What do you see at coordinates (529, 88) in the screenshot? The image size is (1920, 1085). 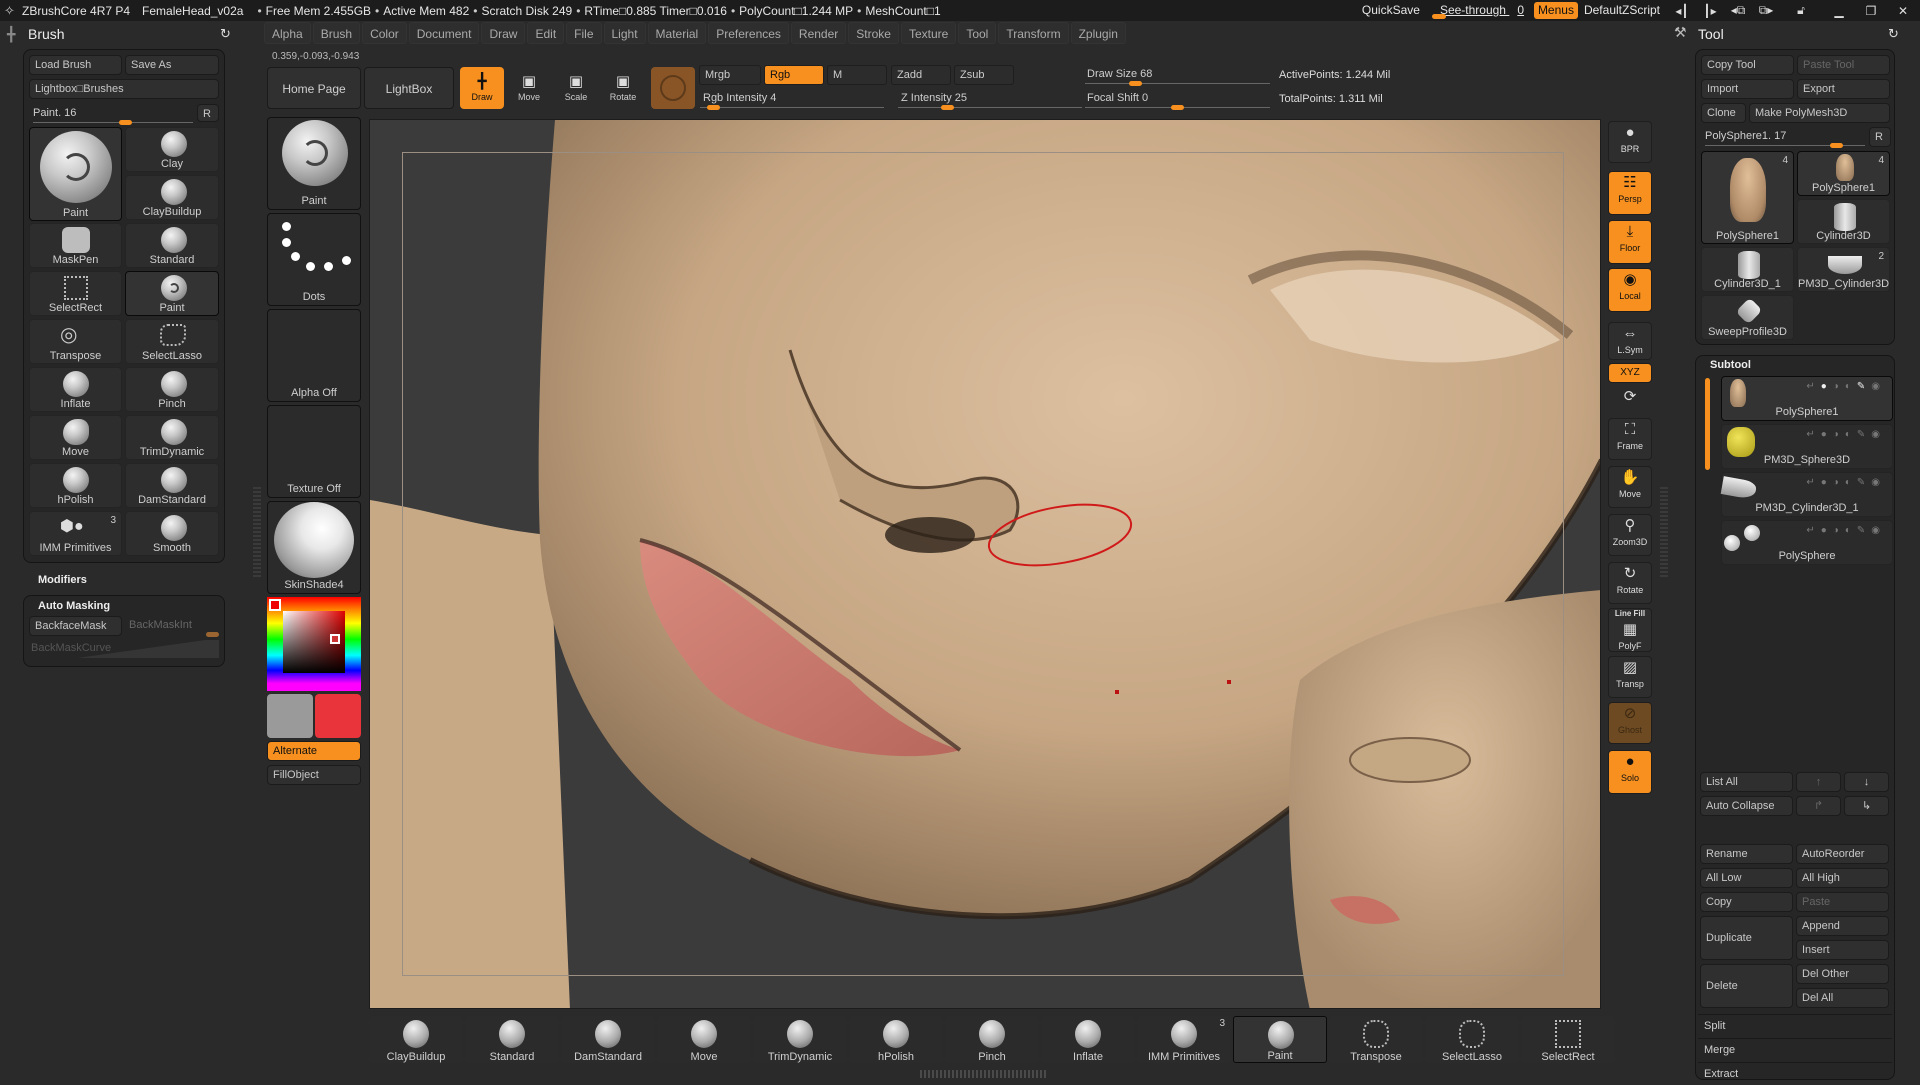 I see `move-mode-button: ▣ Move` at bounding box center [529, 88].